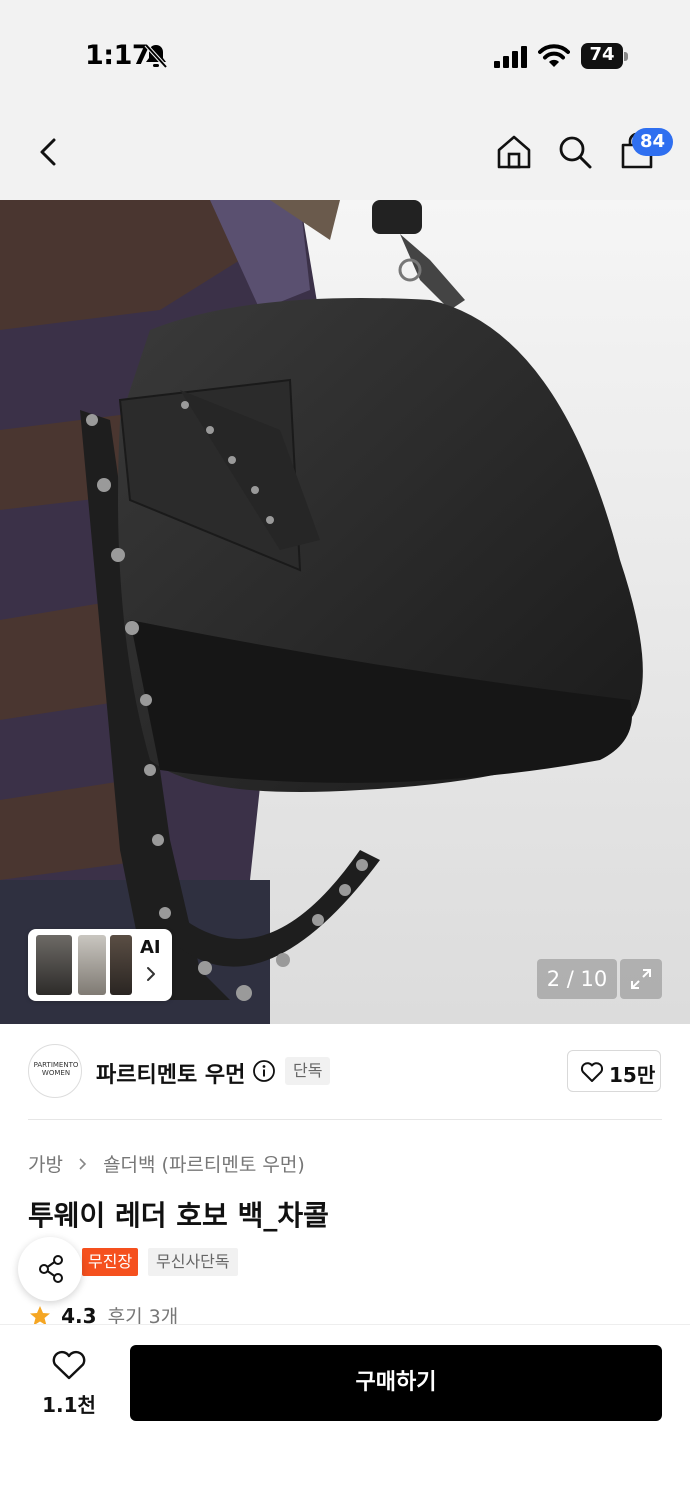  I want to click on breadcrumb-item-category: 가방, so click(45, 1165).